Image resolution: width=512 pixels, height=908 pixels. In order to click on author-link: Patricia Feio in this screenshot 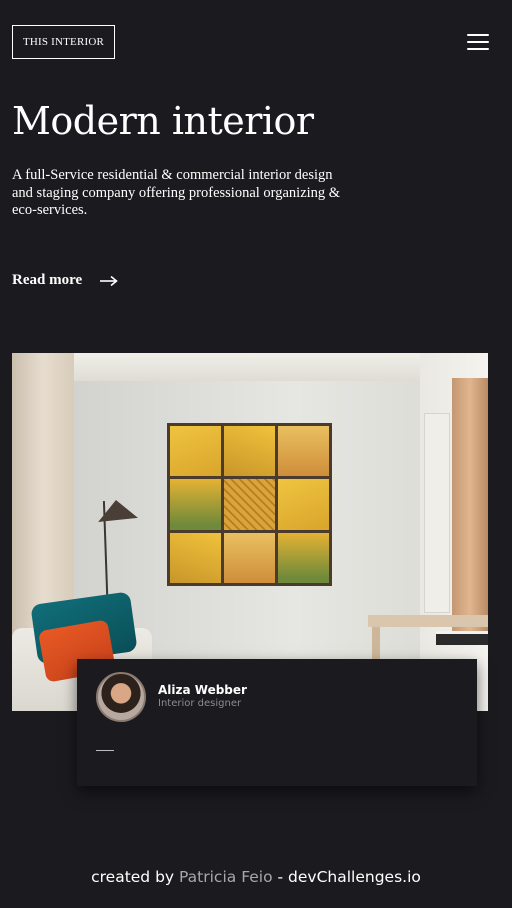, I will do `click(226, 877)`.